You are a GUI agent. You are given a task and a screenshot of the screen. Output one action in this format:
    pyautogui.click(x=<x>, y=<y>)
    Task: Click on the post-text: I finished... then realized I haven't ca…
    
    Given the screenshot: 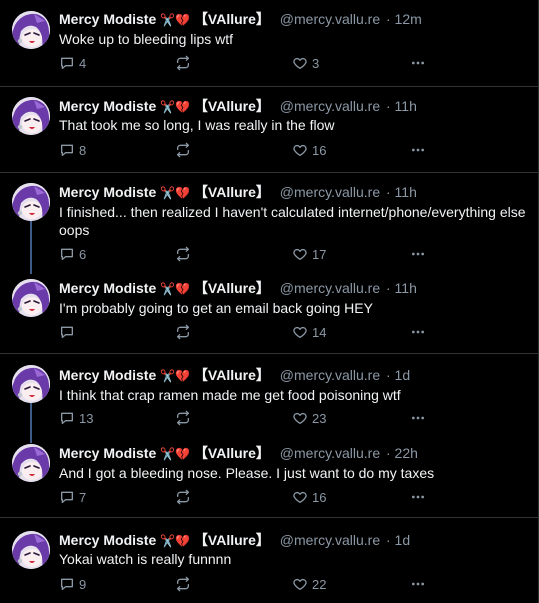 What is the action you would take?
    pyautogui.click(x=292, y=221)
    